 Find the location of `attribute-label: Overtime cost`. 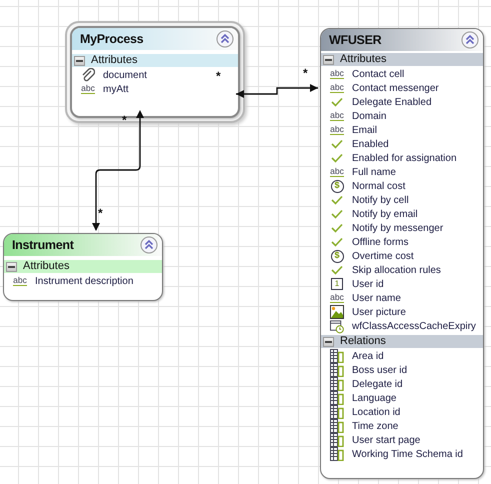

attribute-label: Overtime cost is located at coordinates (383, 257).